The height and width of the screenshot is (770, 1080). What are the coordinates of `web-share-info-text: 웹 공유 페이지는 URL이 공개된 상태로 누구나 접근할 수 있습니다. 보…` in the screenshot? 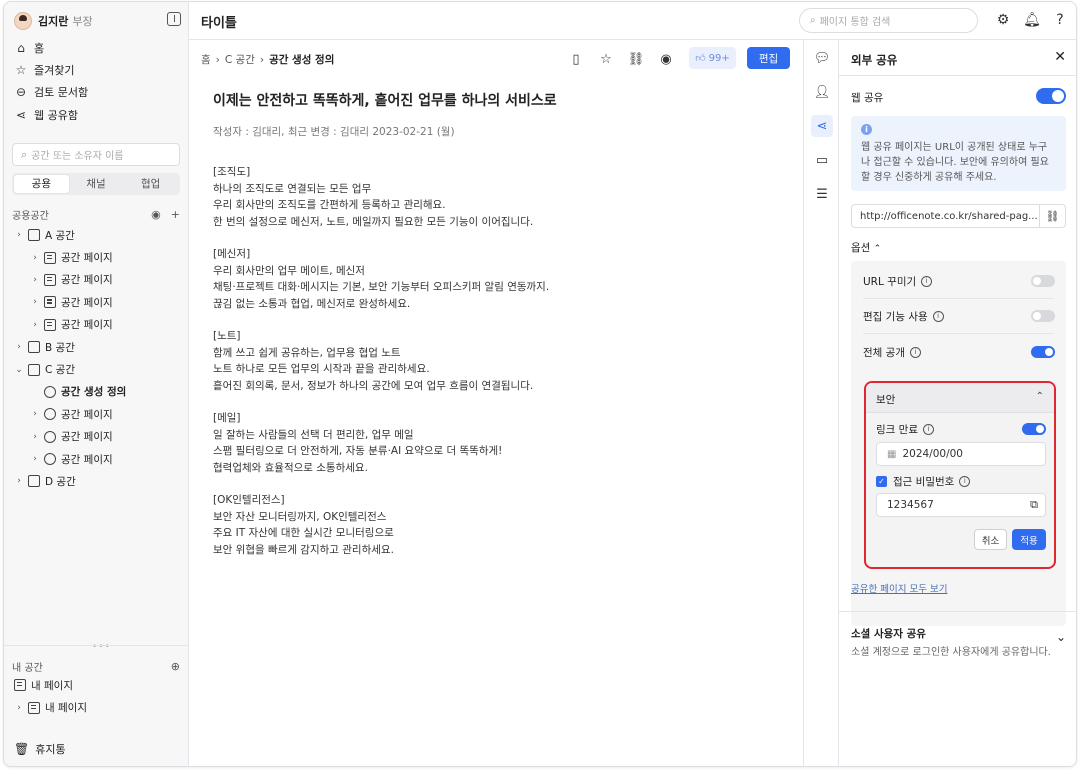 It's located at (955, 162).